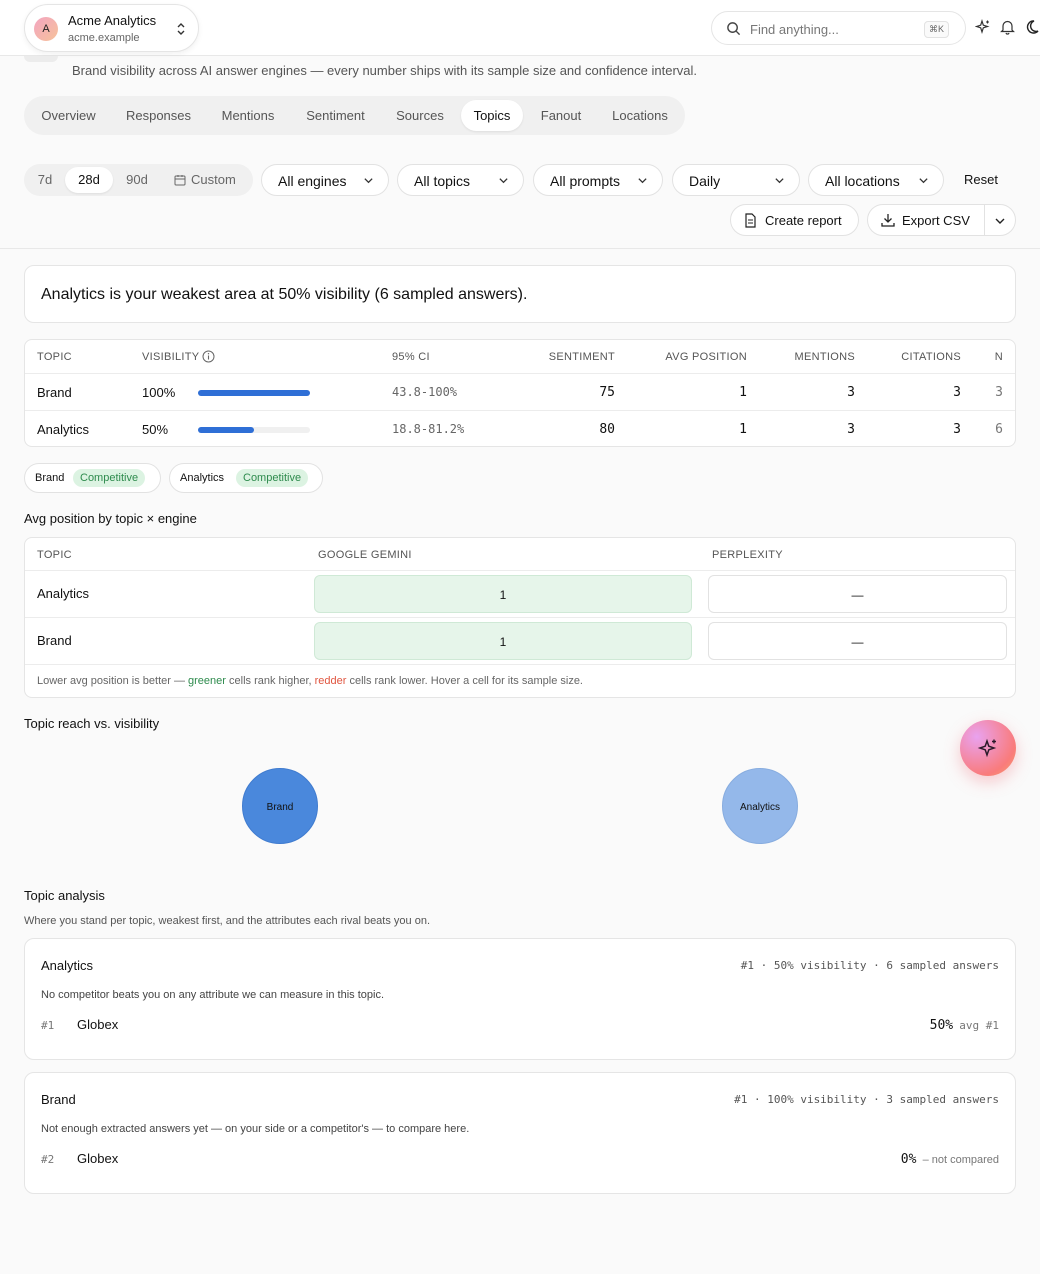  Describe the element at coordinates (420, 115) in the screenshot. I see `tab-sources: Sources` at that location.